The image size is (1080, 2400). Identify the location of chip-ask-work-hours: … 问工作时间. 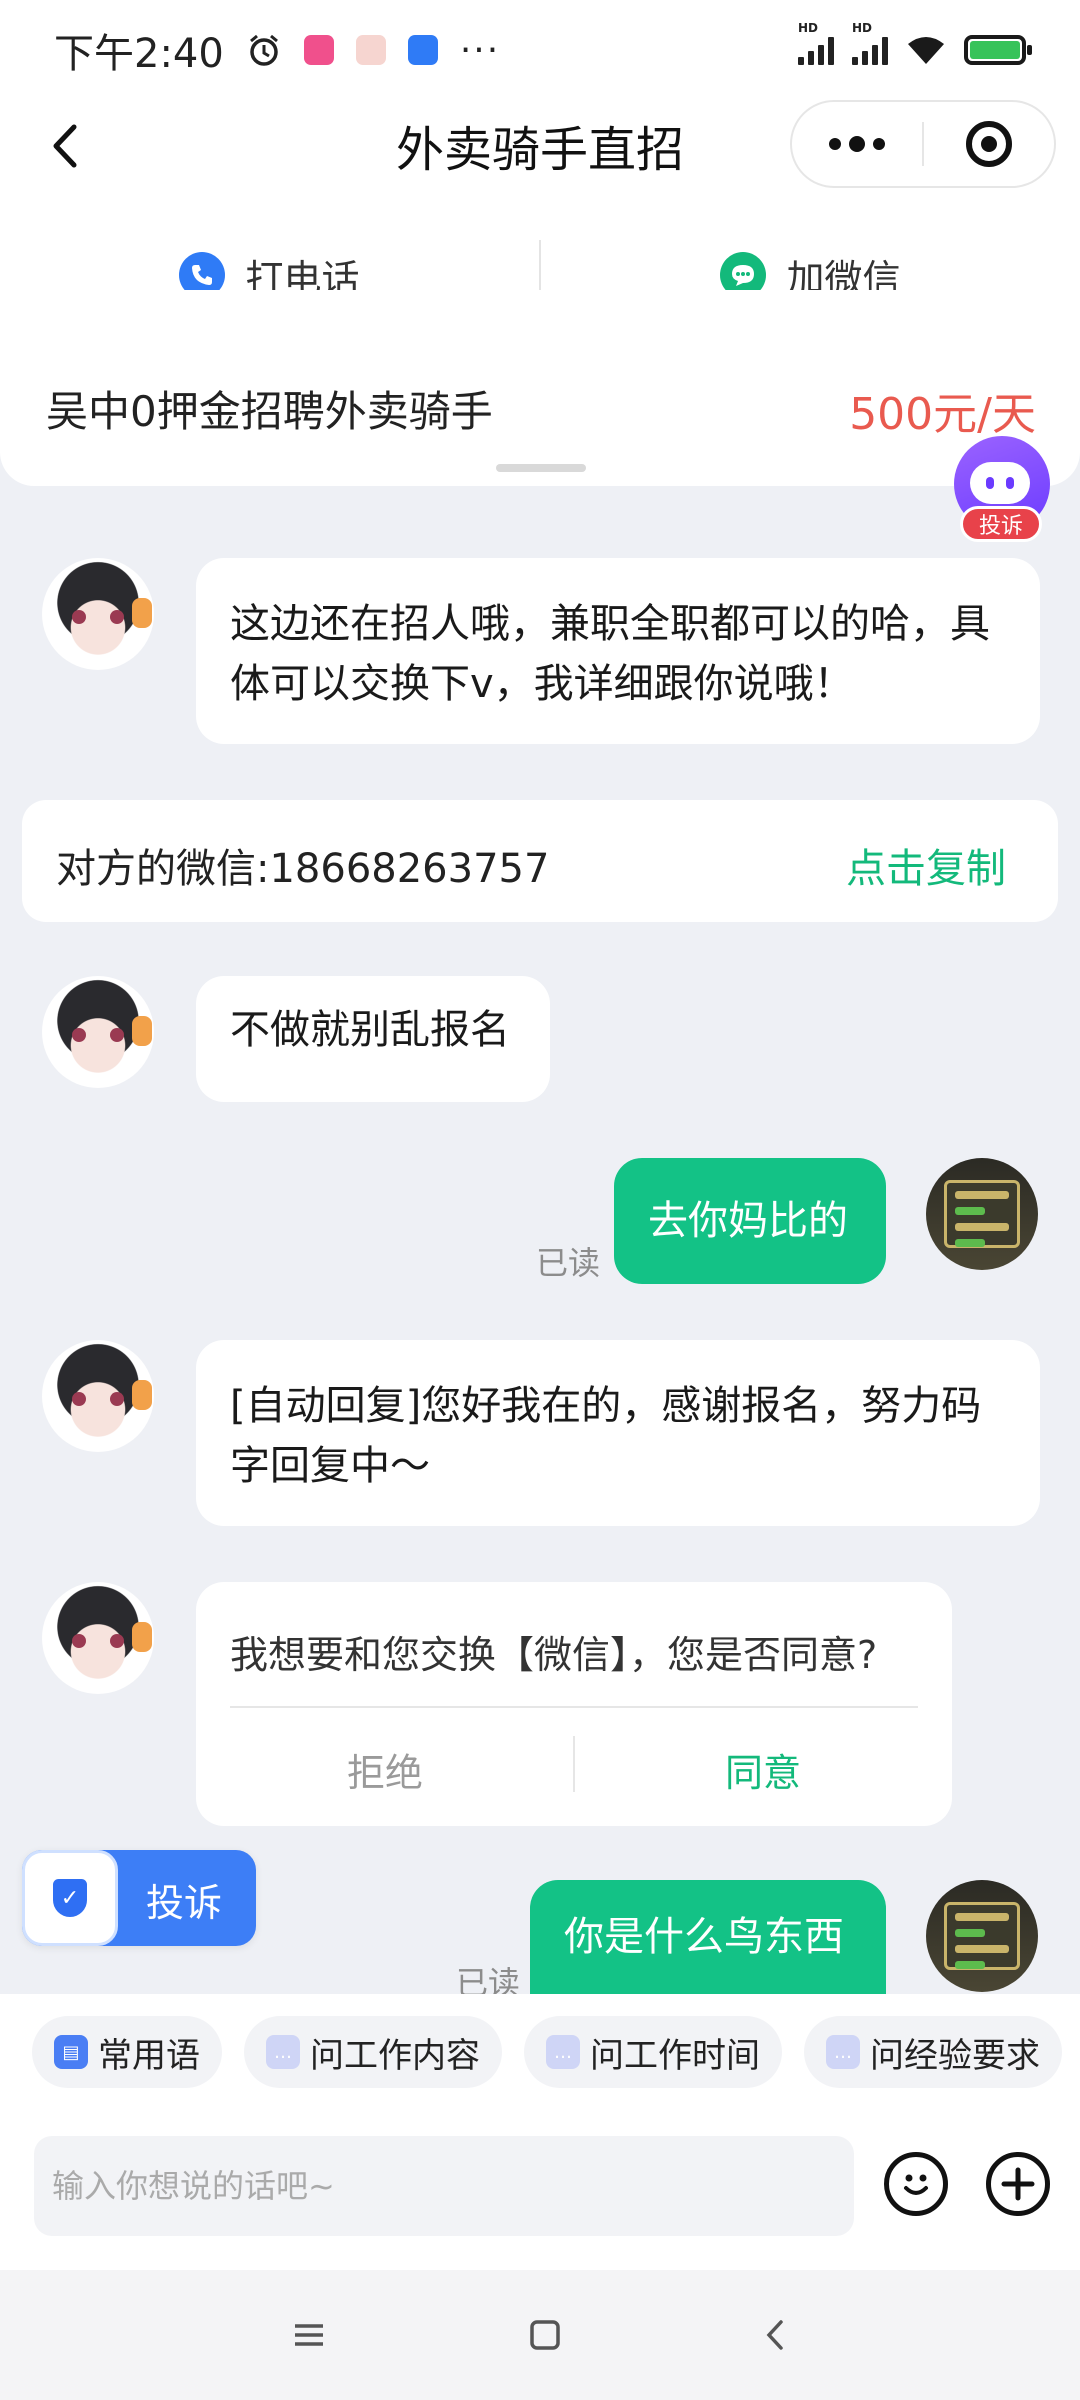
(653, 2052).